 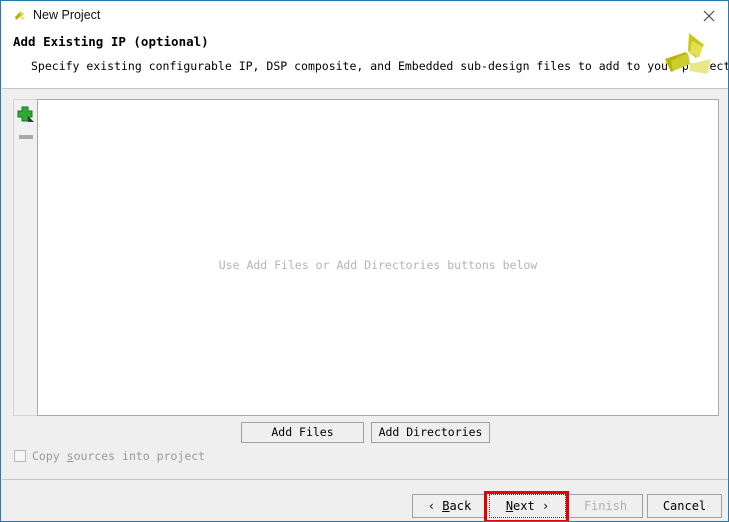 What do you see at coordinates (70, 456) in the screenshot?
I see `copy-label-mnemonic: s` at bounding box center [70, 456].